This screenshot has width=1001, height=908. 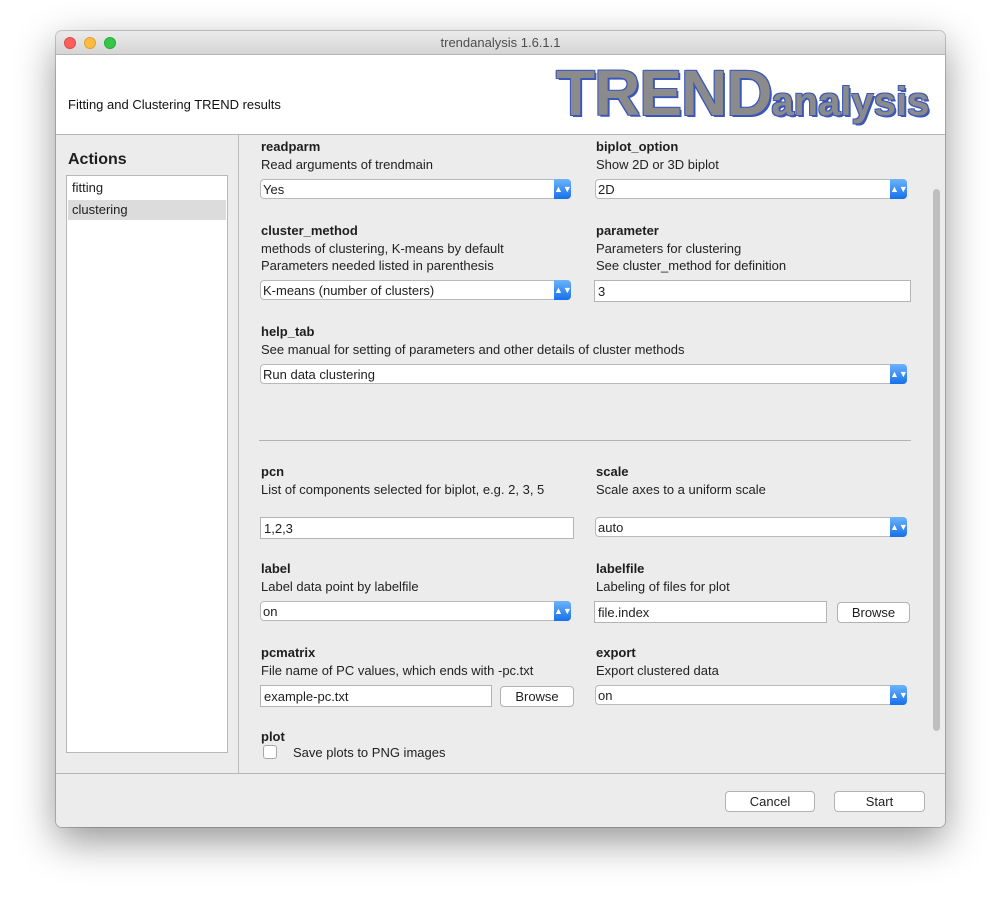 What do you see at coordinates (584, 374) in the screenshot?
I see `help-tab-select: Run data clustering ▲▼` at bounding box center [584, 374].